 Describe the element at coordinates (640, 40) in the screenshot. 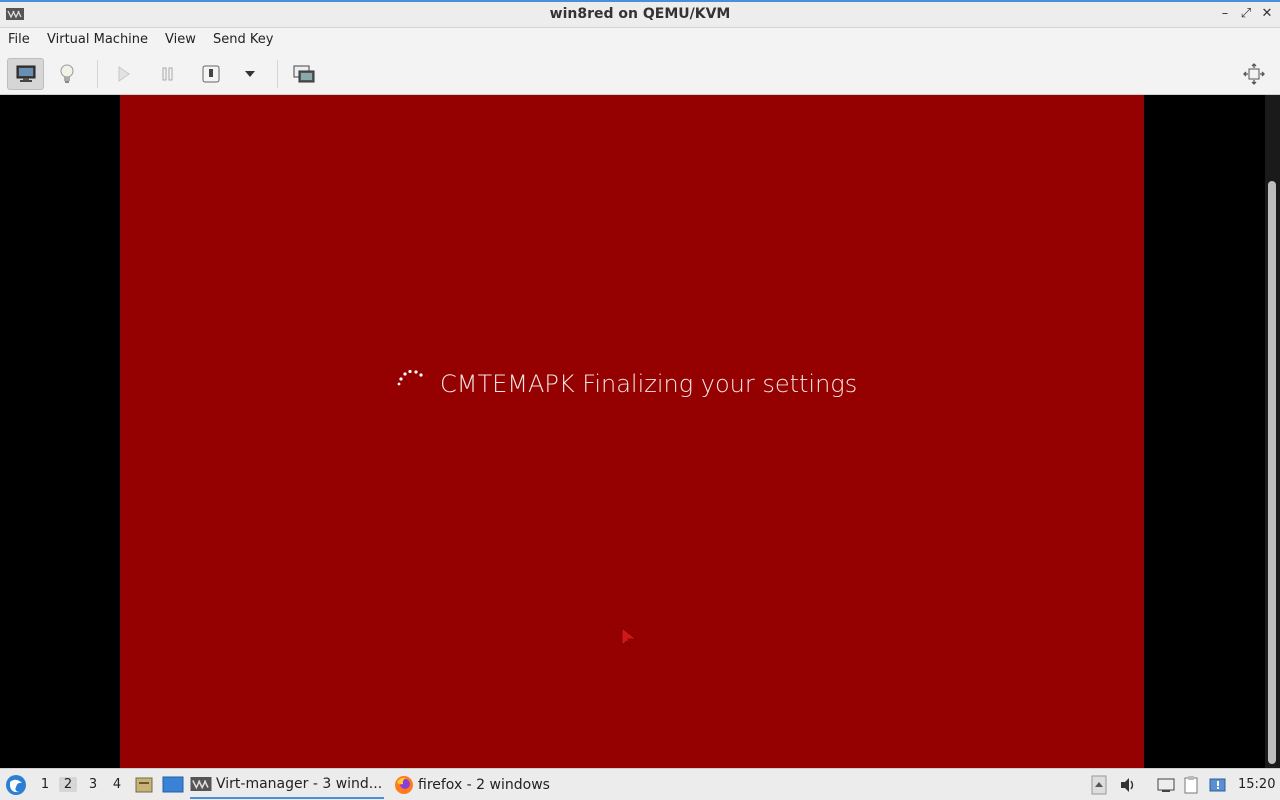

I see `menu-bar: File Virtual Machine View Send Key` at that location.